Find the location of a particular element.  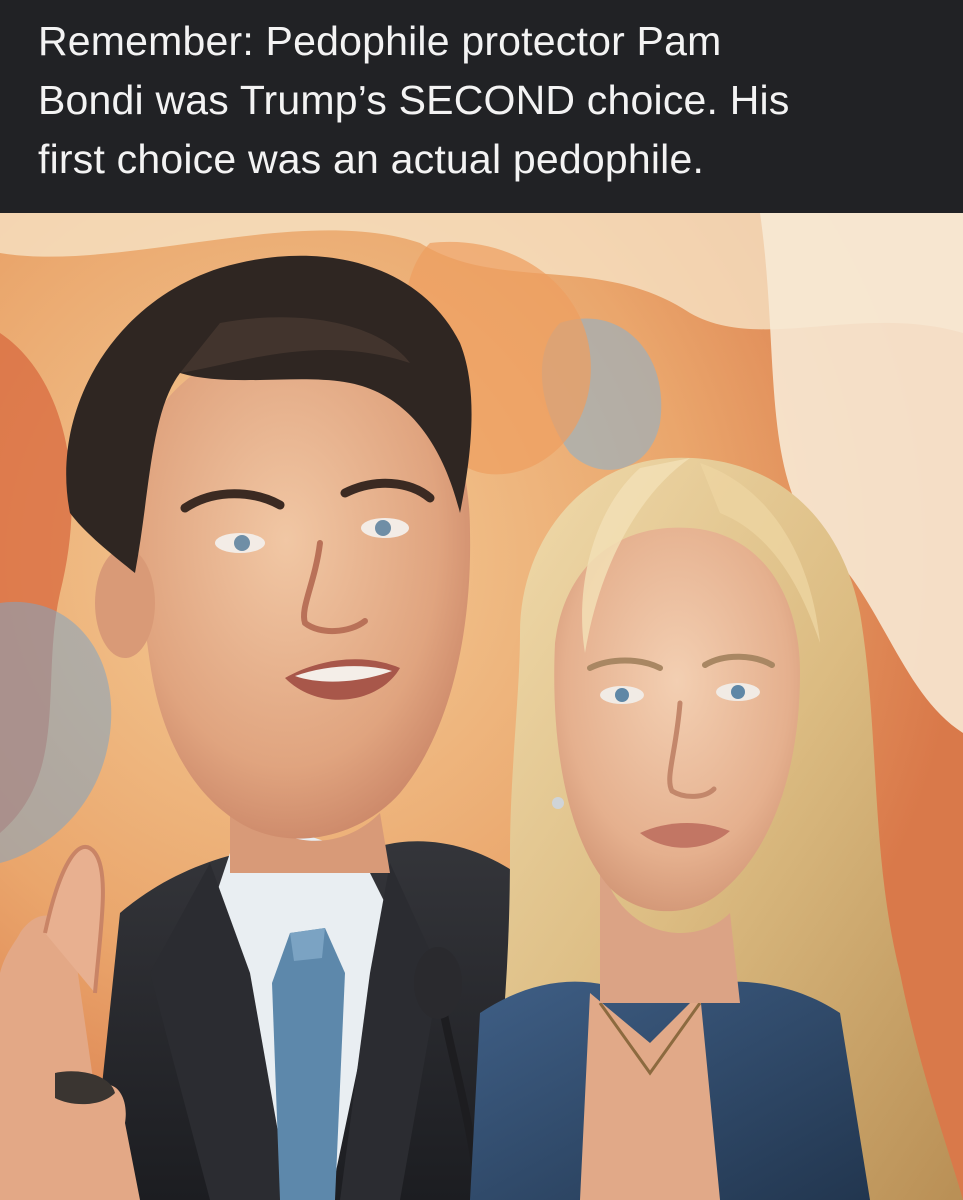

man-iris-left is located at coordinates (242, 543).